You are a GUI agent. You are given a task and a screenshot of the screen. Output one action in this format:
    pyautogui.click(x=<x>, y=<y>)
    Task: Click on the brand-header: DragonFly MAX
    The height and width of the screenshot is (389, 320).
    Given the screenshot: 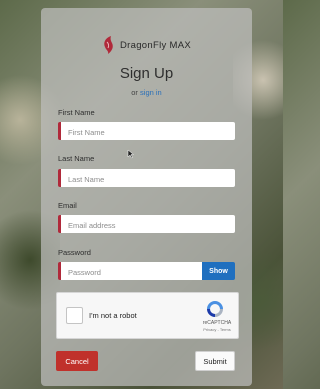 What is the action you would take?
    pyautogui.click(x=146, y=45)
    